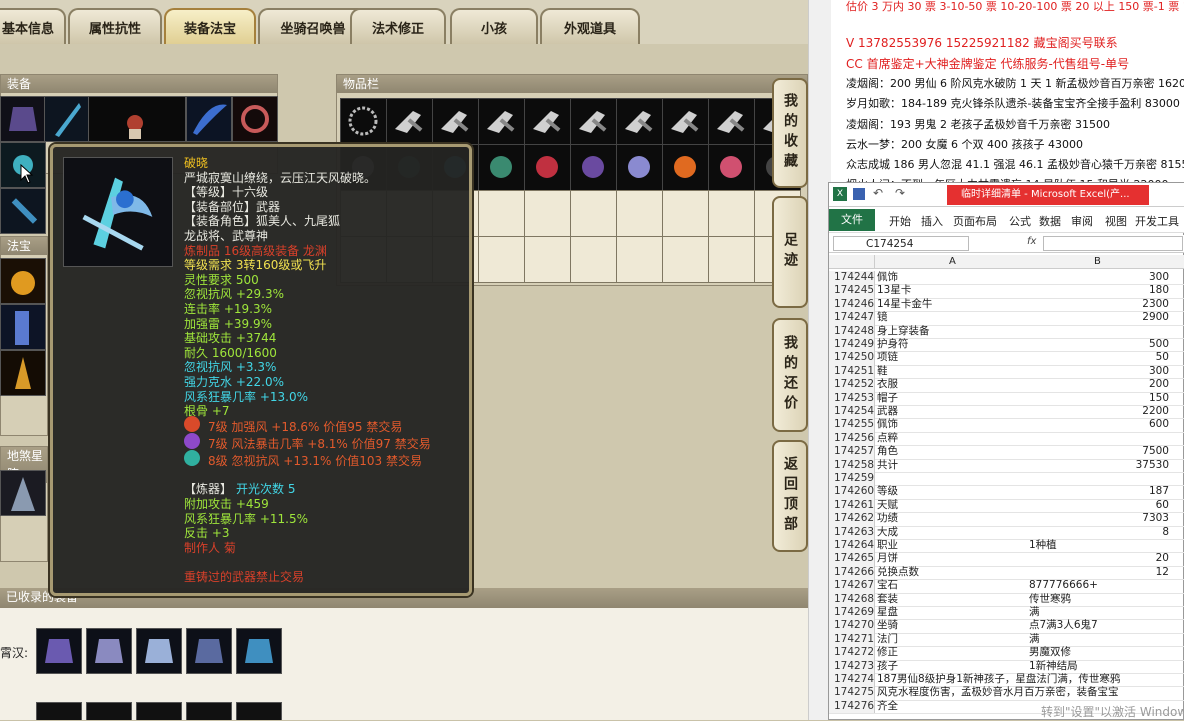  What do you see at coordinates (952, 331) in the screenshot?
I see `cell-a: 身上穿装备` at bounding box center [952, 331].